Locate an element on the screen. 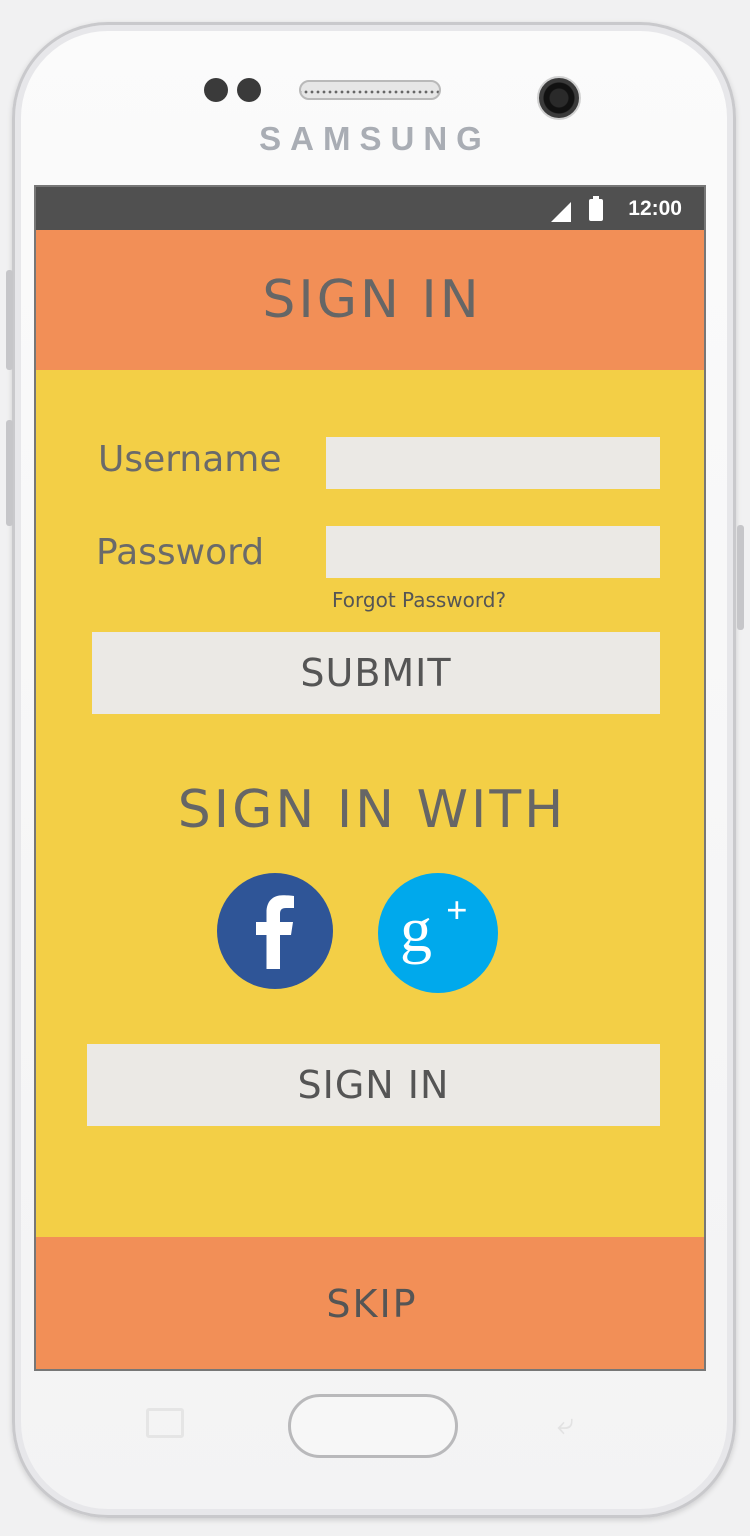 This screenshot has height=1536, width=750. battery-icon is located at coordinates (596, 208).